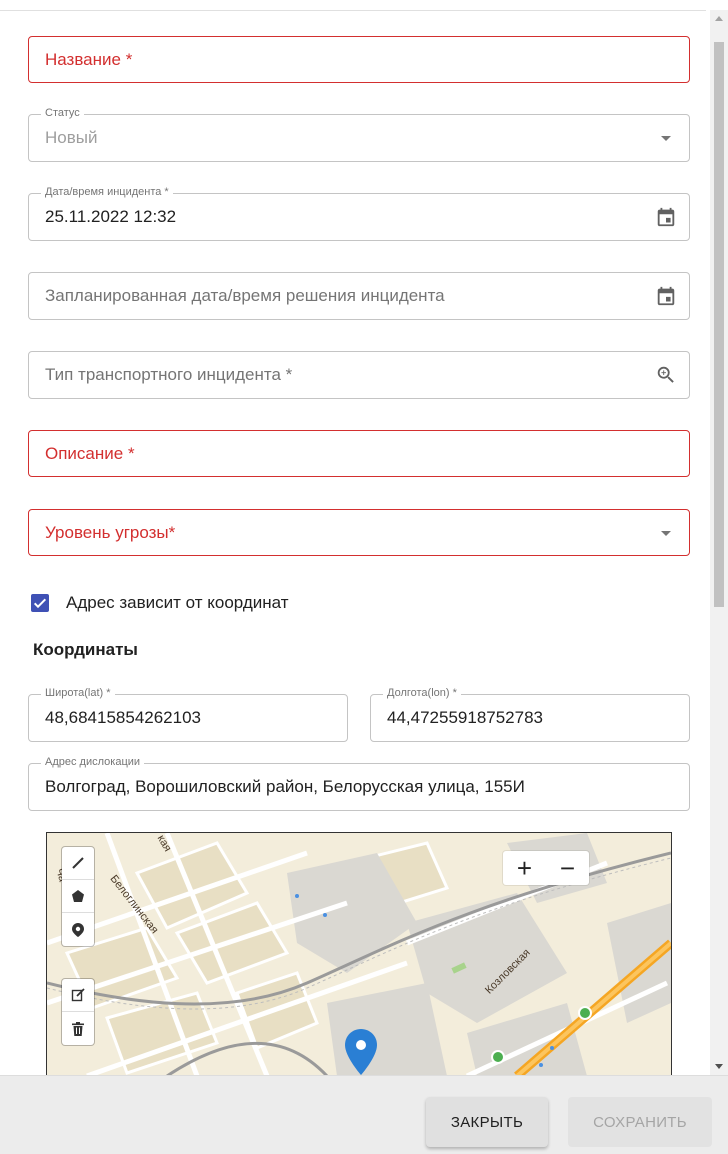 The image size is (728, 1154). Describe the element at coordinates (465, 717) in the screenshot. I see `longitude-value: 44,47255918752783` at that location.